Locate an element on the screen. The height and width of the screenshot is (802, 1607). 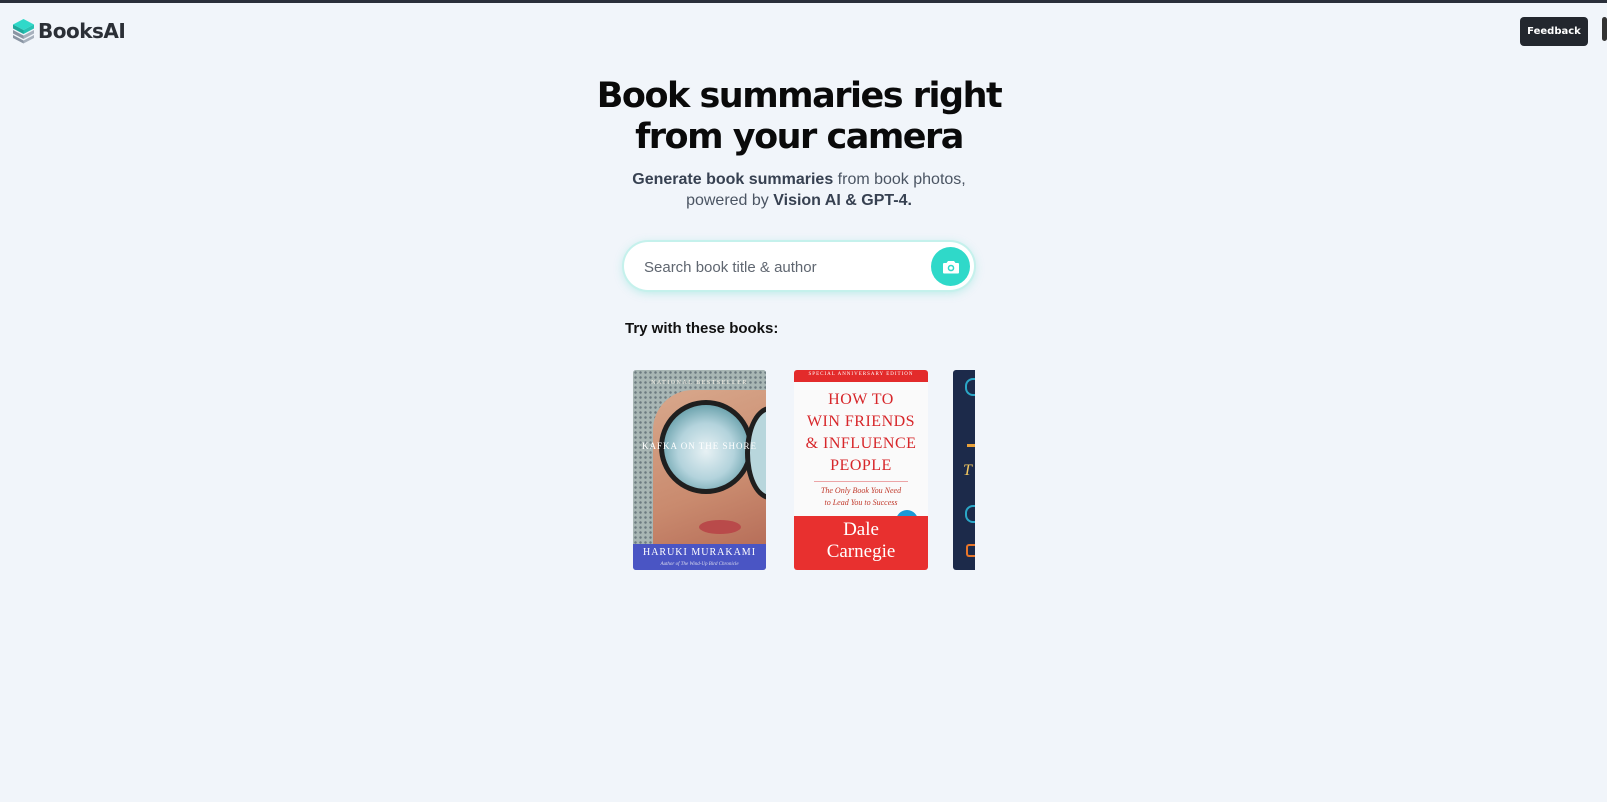
book-author: Dale Carnegie is located at coordinates (861, 541).